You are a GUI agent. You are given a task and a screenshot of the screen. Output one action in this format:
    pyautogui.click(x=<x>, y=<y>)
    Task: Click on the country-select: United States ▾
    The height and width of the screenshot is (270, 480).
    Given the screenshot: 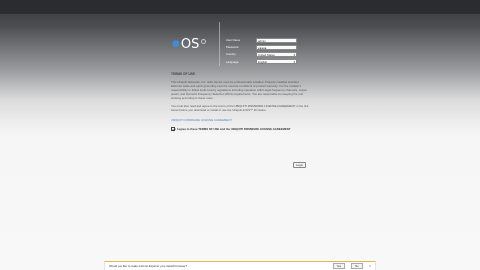 What is the action you would take?
    pyautogui.click(x=276, y=54)
    